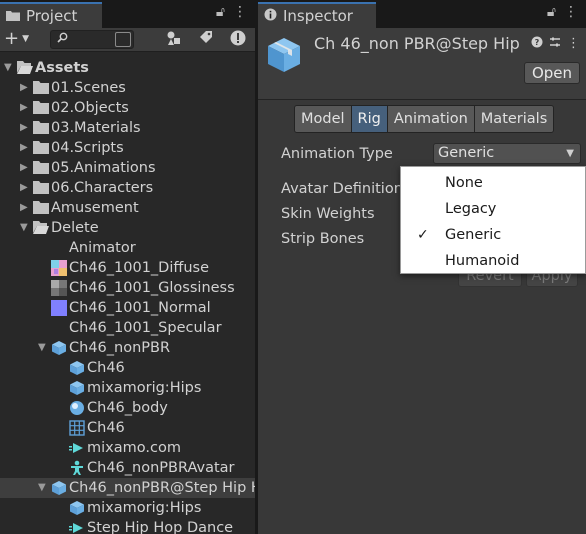 Image resolution: width=586 pixels, height=534 pixels. I want to click on tree-item: ▶ 06.Characters, so click(127, 188).